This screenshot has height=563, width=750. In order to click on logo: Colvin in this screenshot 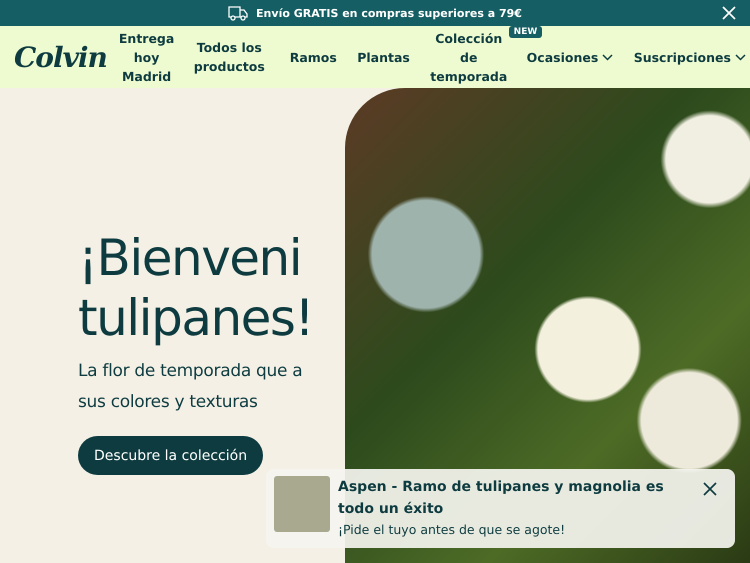, I will do `click(60, 57)`.